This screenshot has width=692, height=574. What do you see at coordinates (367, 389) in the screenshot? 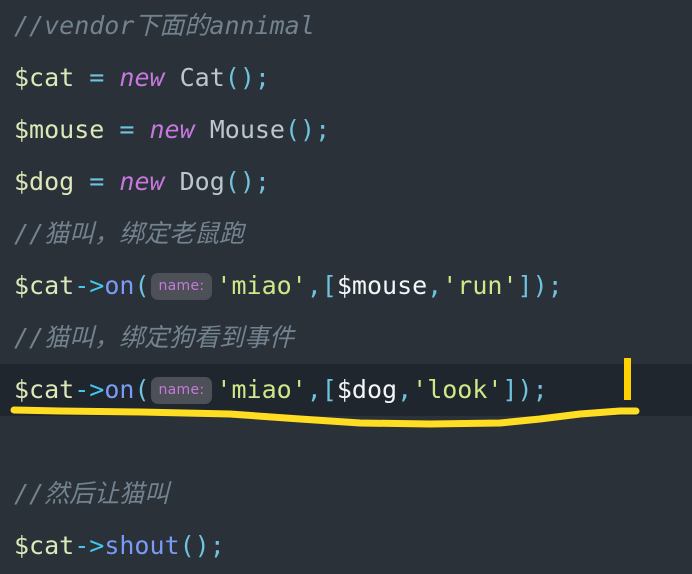
I see `token-varw: $dog` at bounding box center [367, 389].